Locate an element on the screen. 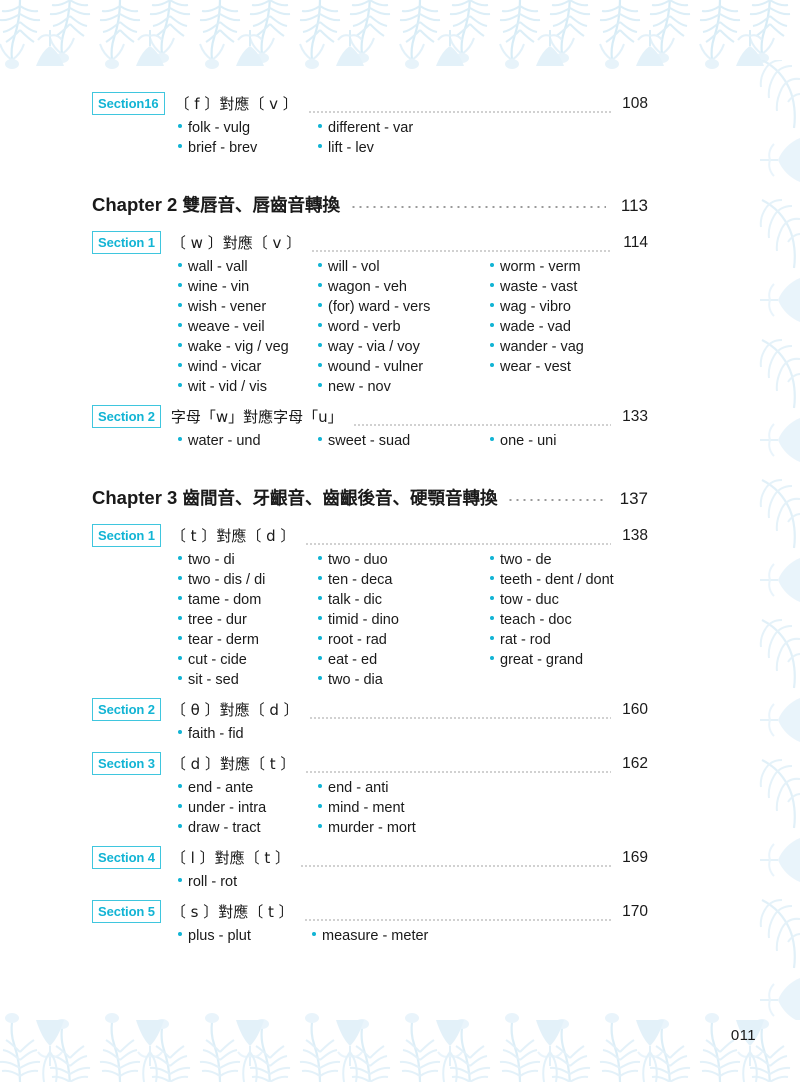 The width and height of the screenshot is (800, 1082). entry-label: word - verb is located at coordinates (364, 327).